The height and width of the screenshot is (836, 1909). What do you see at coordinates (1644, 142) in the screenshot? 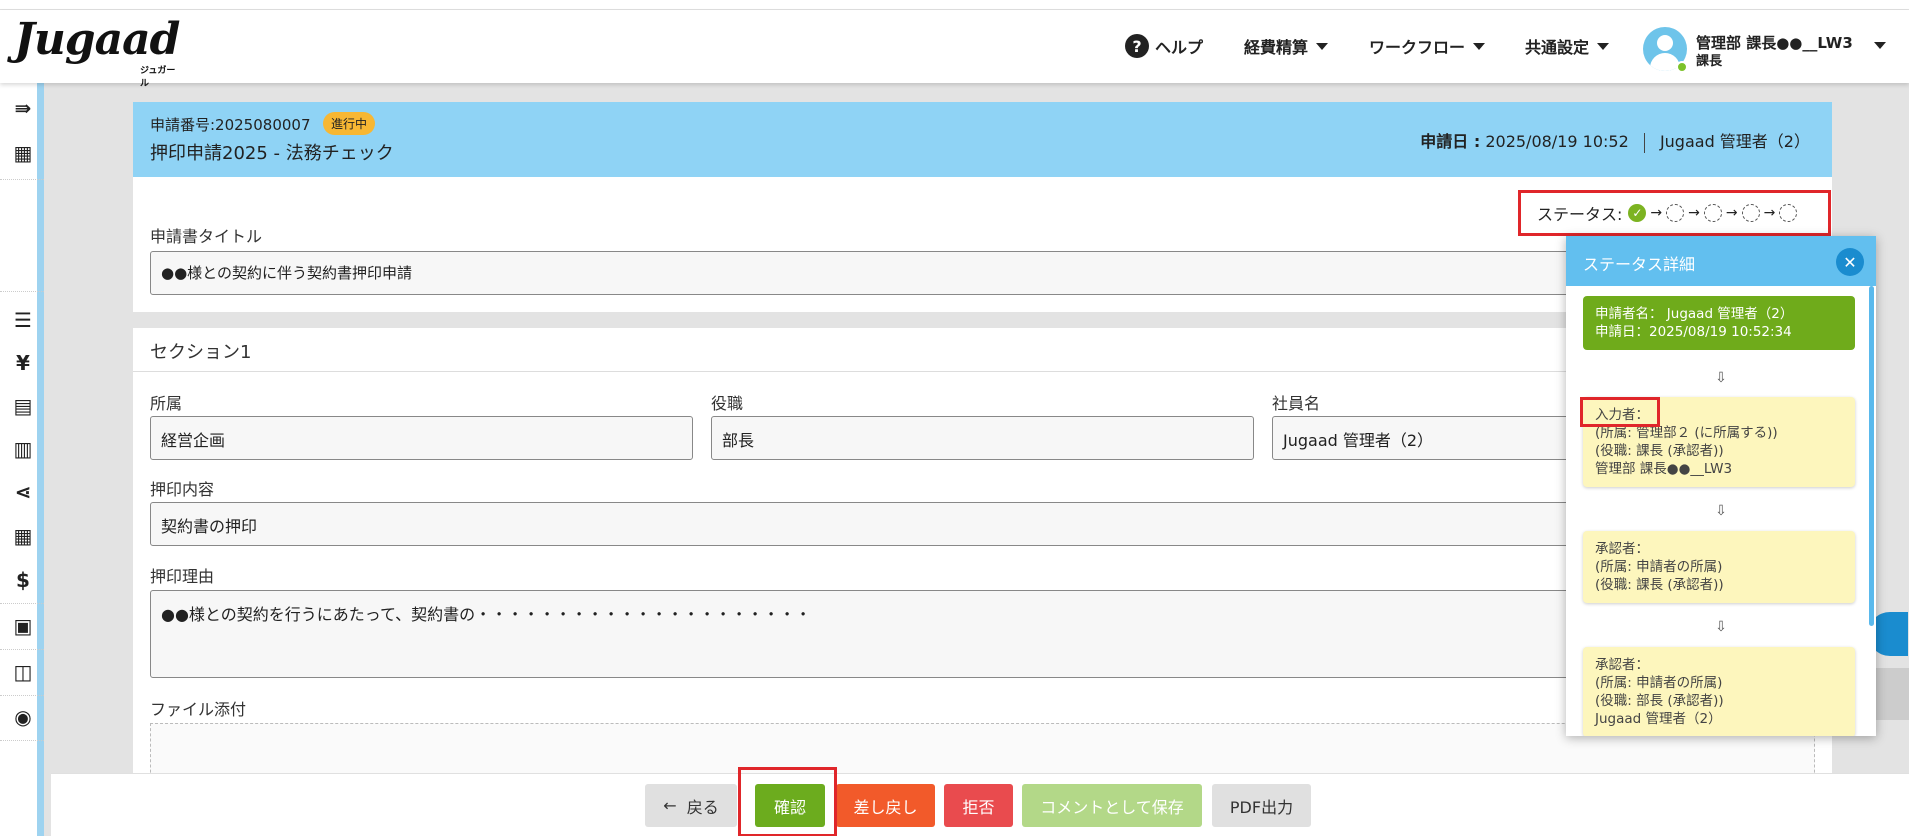
I see `date-separator` at bounding box center [1644, 142].